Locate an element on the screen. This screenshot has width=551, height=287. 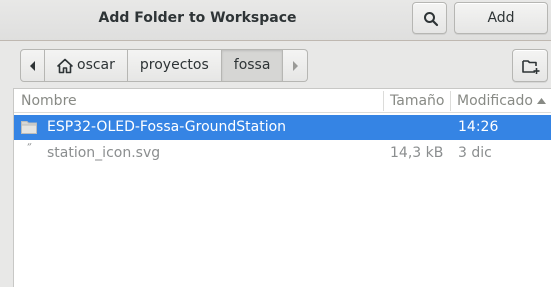
file-row: ˝ station_icon.svg 14,3 kB 3 dic is located at coordinates (282, 153).